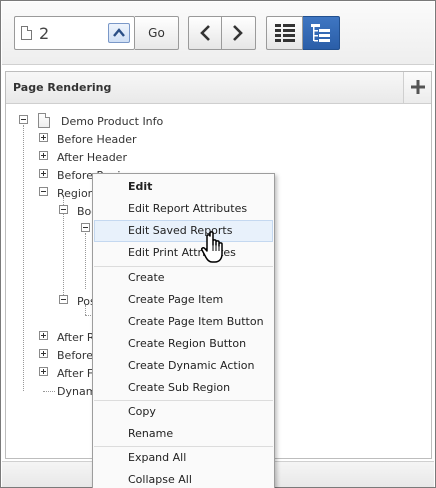 The width and height of the screenshot is (436, 488). Describe the element at coordinates (212, 247) in the screenshot. I see `hand-pointer-icon` at that location.